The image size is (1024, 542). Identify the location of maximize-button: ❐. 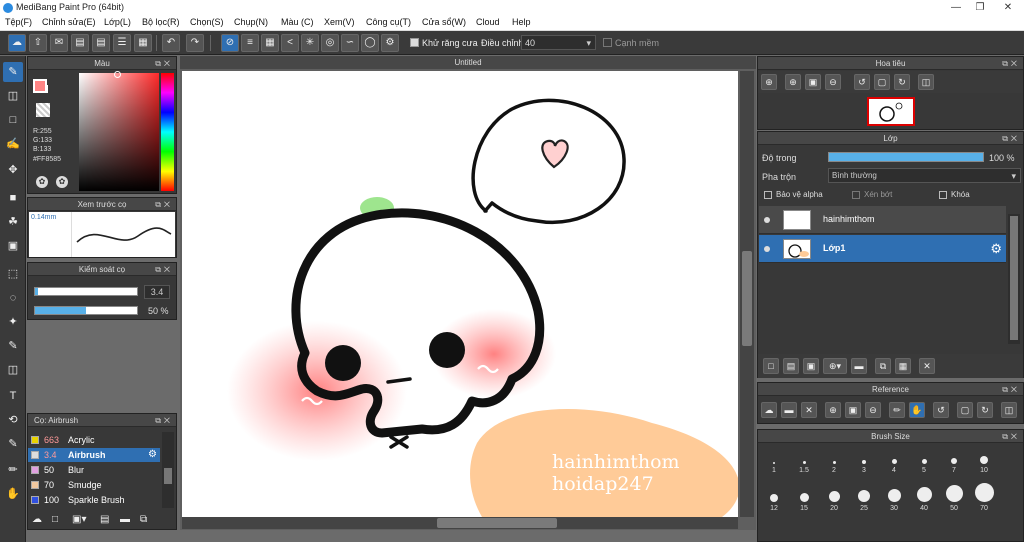
(980, 7).